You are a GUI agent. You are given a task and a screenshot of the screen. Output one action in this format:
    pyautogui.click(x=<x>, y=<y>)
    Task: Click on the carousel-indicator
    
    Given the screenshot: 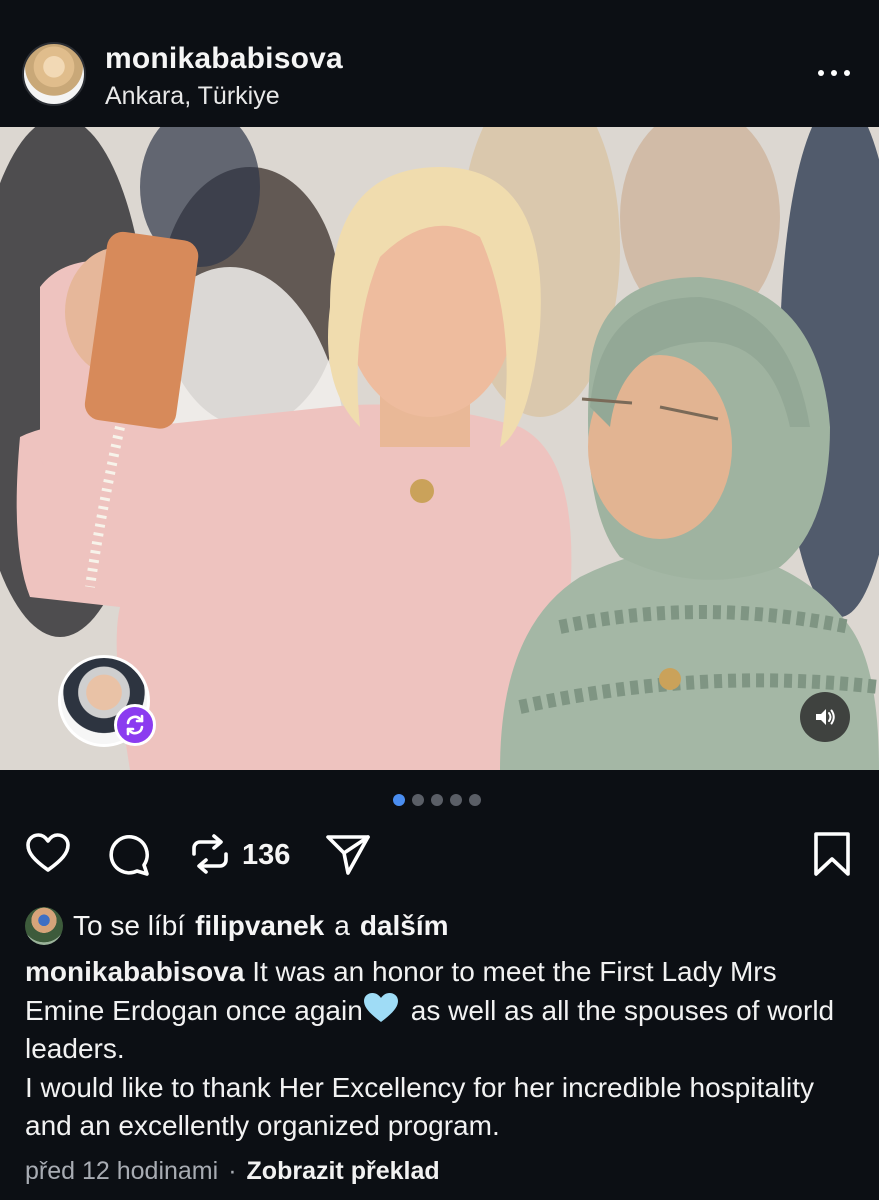 What is the action you would take?
    pyautogui.click(x=437, y=801)
    